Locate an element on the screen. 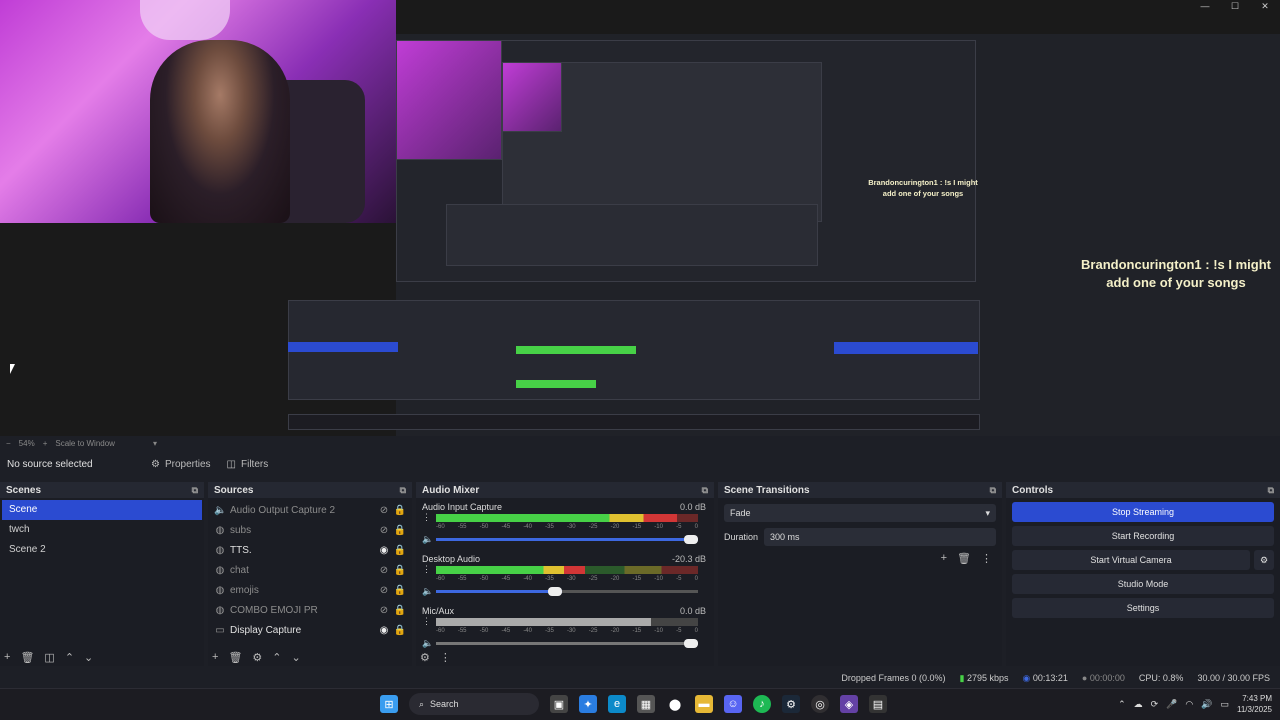 The image size is (1280, 720). filter-icon: ◫ is located at coordinates (49, 657).